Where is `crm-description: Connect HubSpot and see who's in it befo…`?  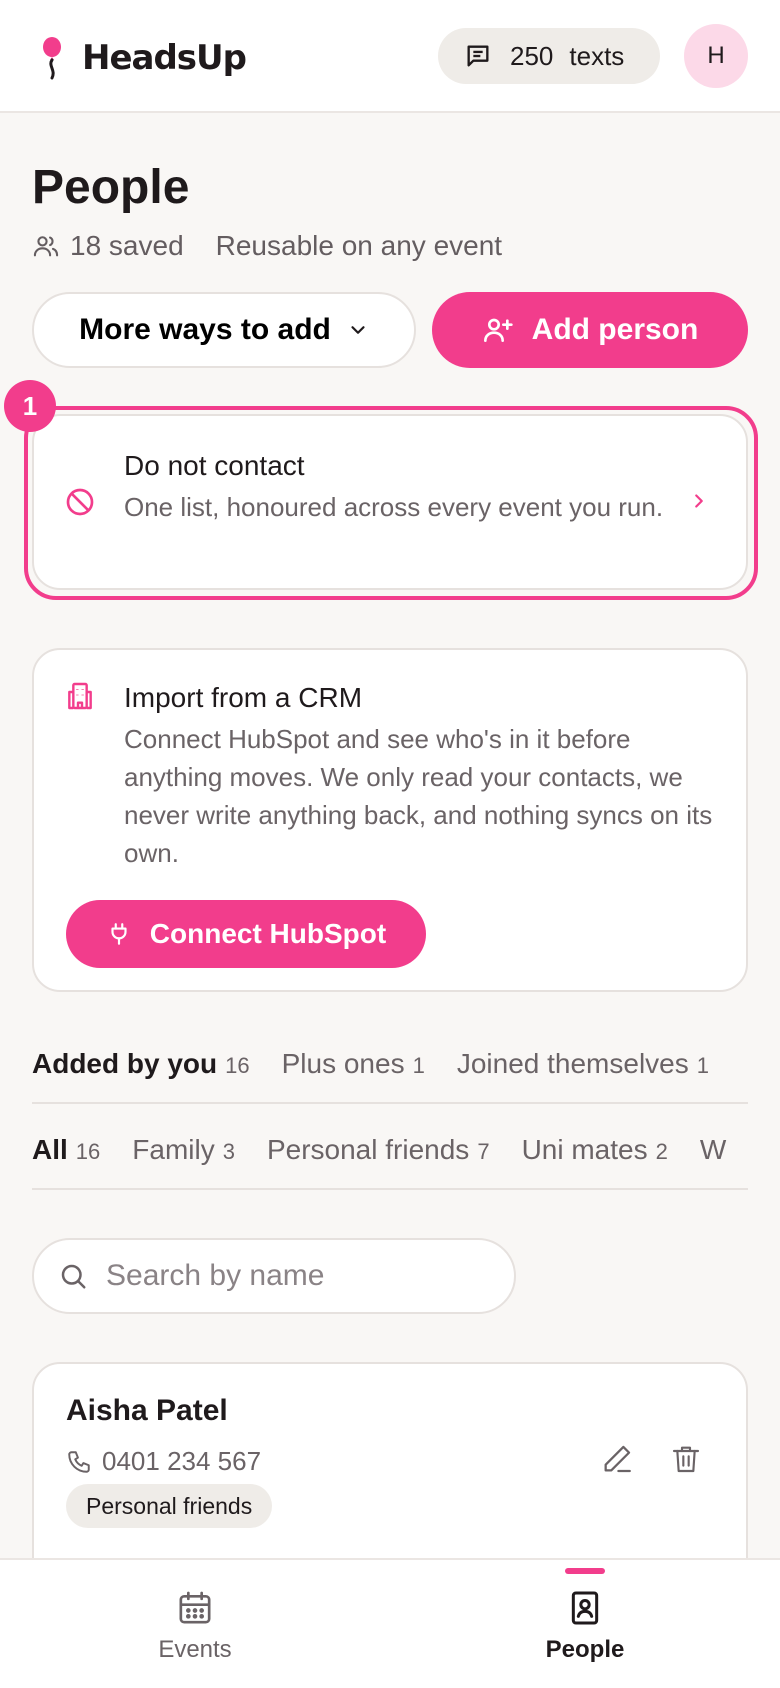
crm-description: Connect HubSpot and see who's in it befo… is located at coordinates (418, 796).